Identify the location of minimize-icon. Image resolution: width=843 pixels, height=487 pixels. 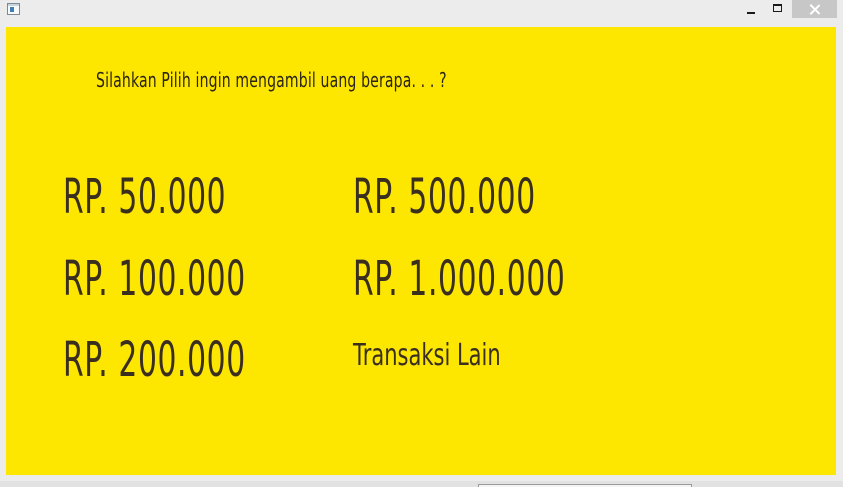
(751, 13).